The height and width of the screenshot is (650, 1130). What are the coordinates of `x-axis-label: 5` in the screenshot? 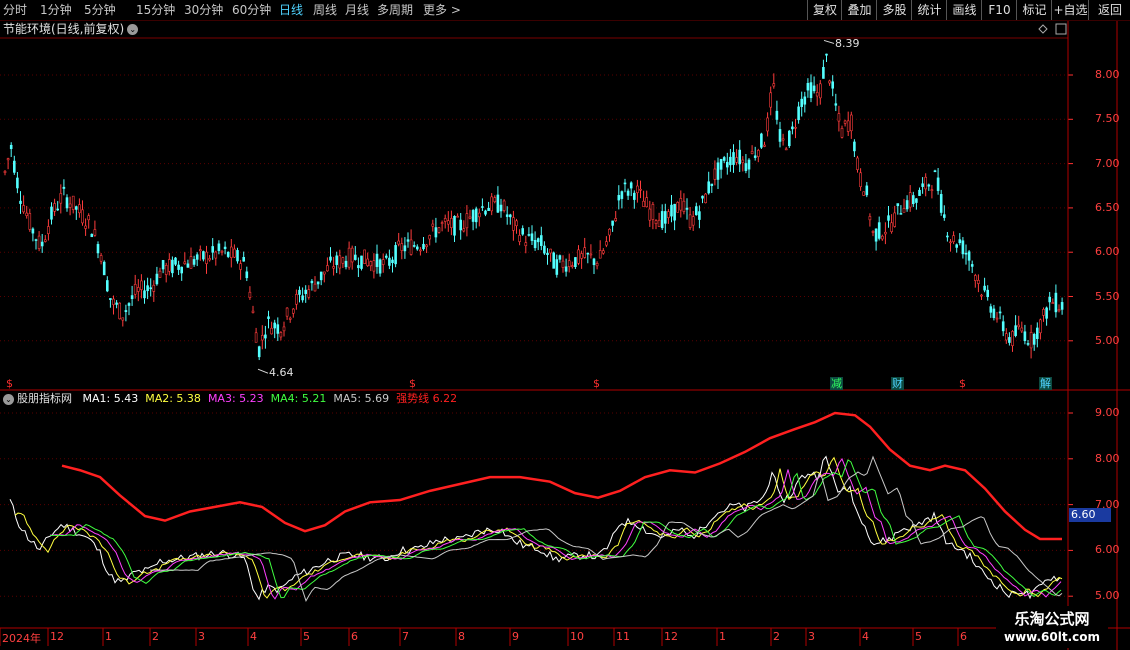 It's located at (306, 636).